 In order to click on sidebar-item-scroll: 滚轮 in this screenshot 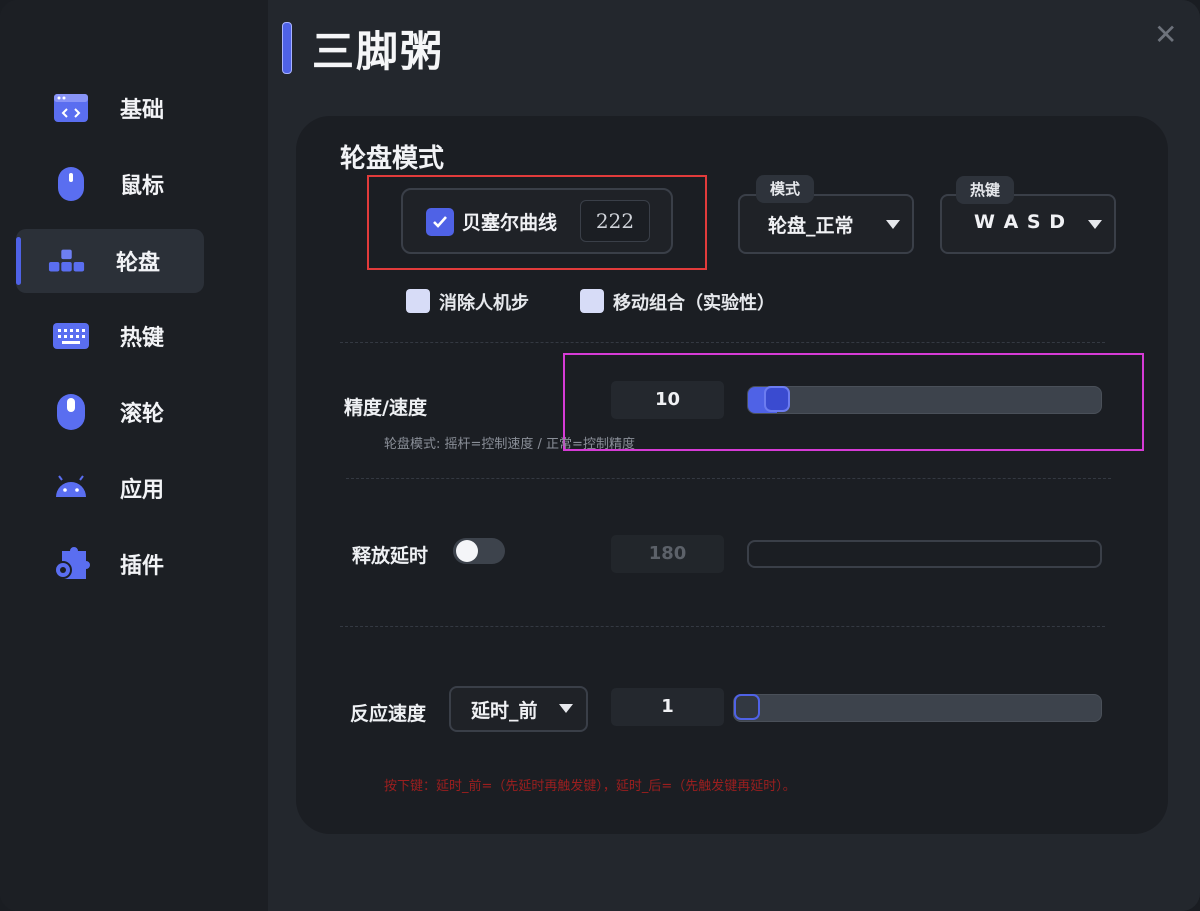, I will do `click(110, 412)`.